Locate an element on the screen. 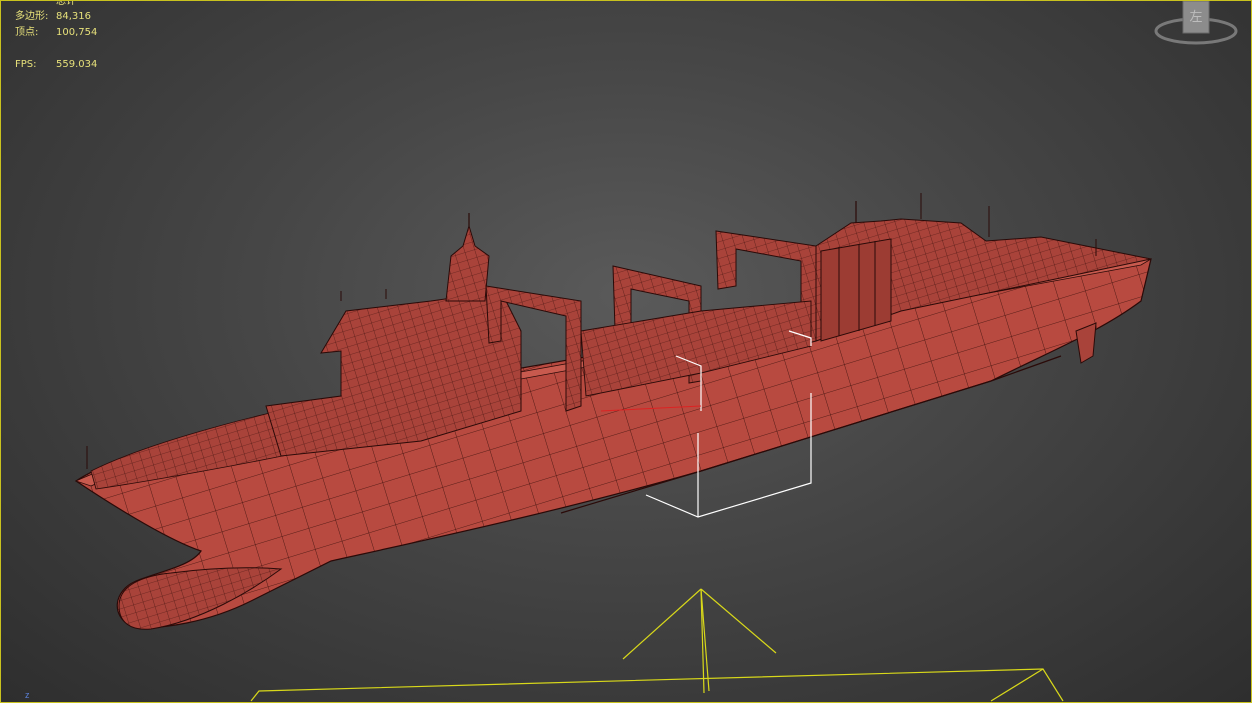 The height and width of the screenshot is (703, 1252). forward-mast is located at coordinates (467, 263).